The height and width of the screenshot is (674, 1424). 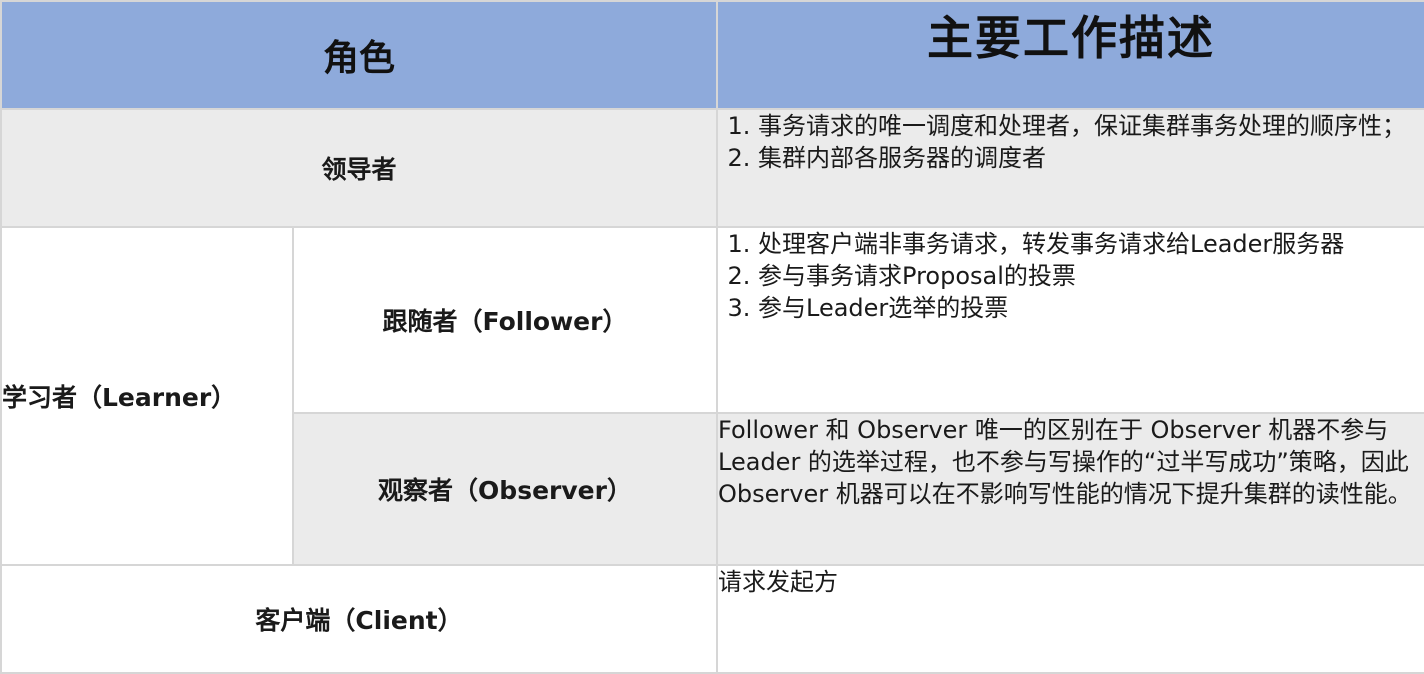 What do you see at coordinates (505, 489) in the screenshot?
I see `observer-role: 观察者（Observer）` at bounding box center [505, 489].